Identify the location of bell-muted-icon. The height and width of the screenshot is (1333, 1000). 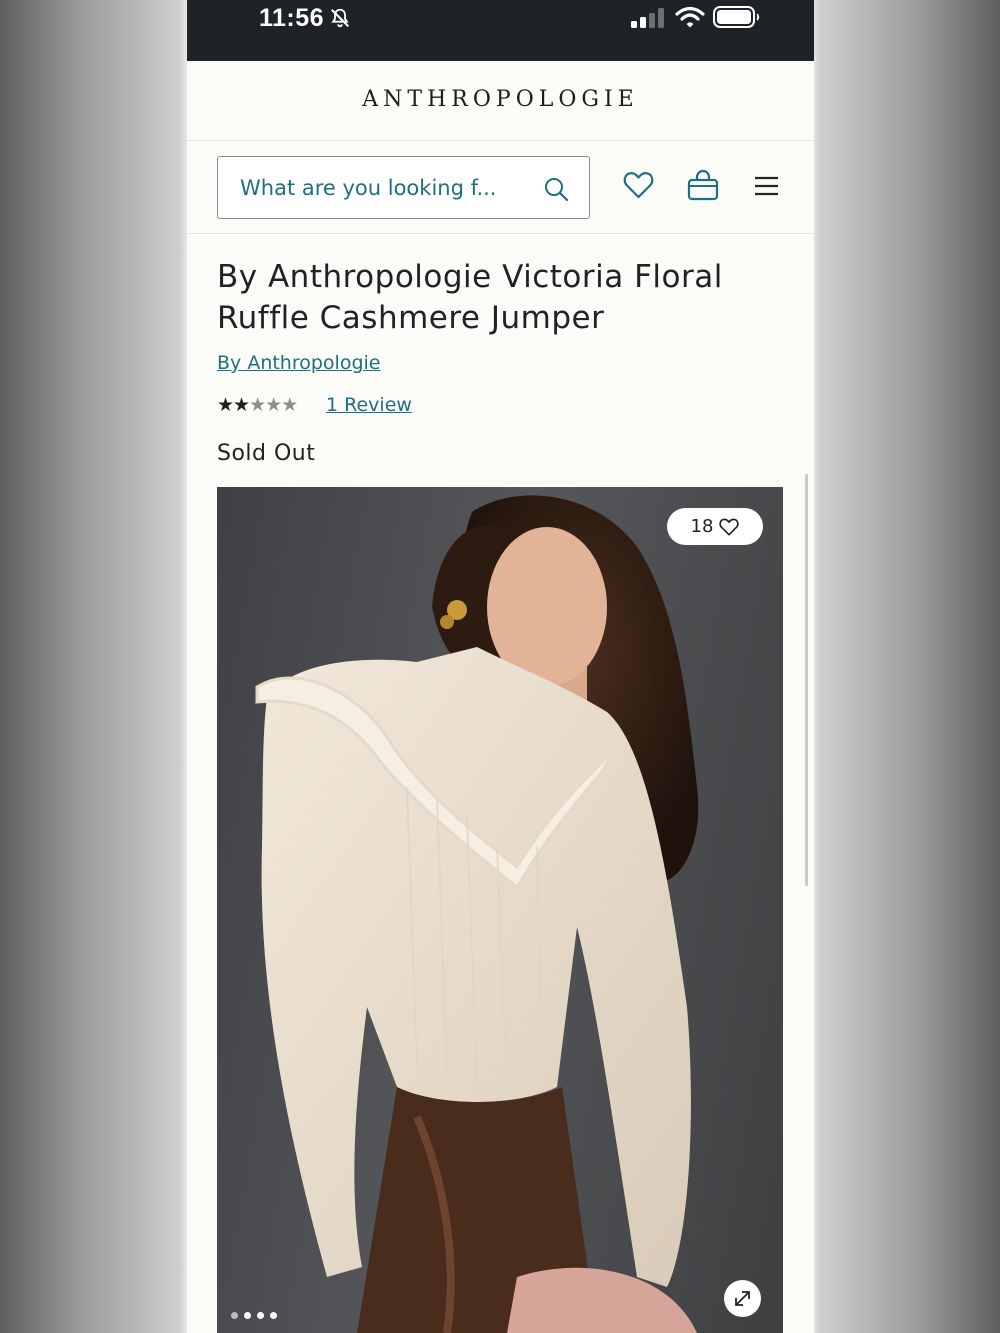
(340, 18).